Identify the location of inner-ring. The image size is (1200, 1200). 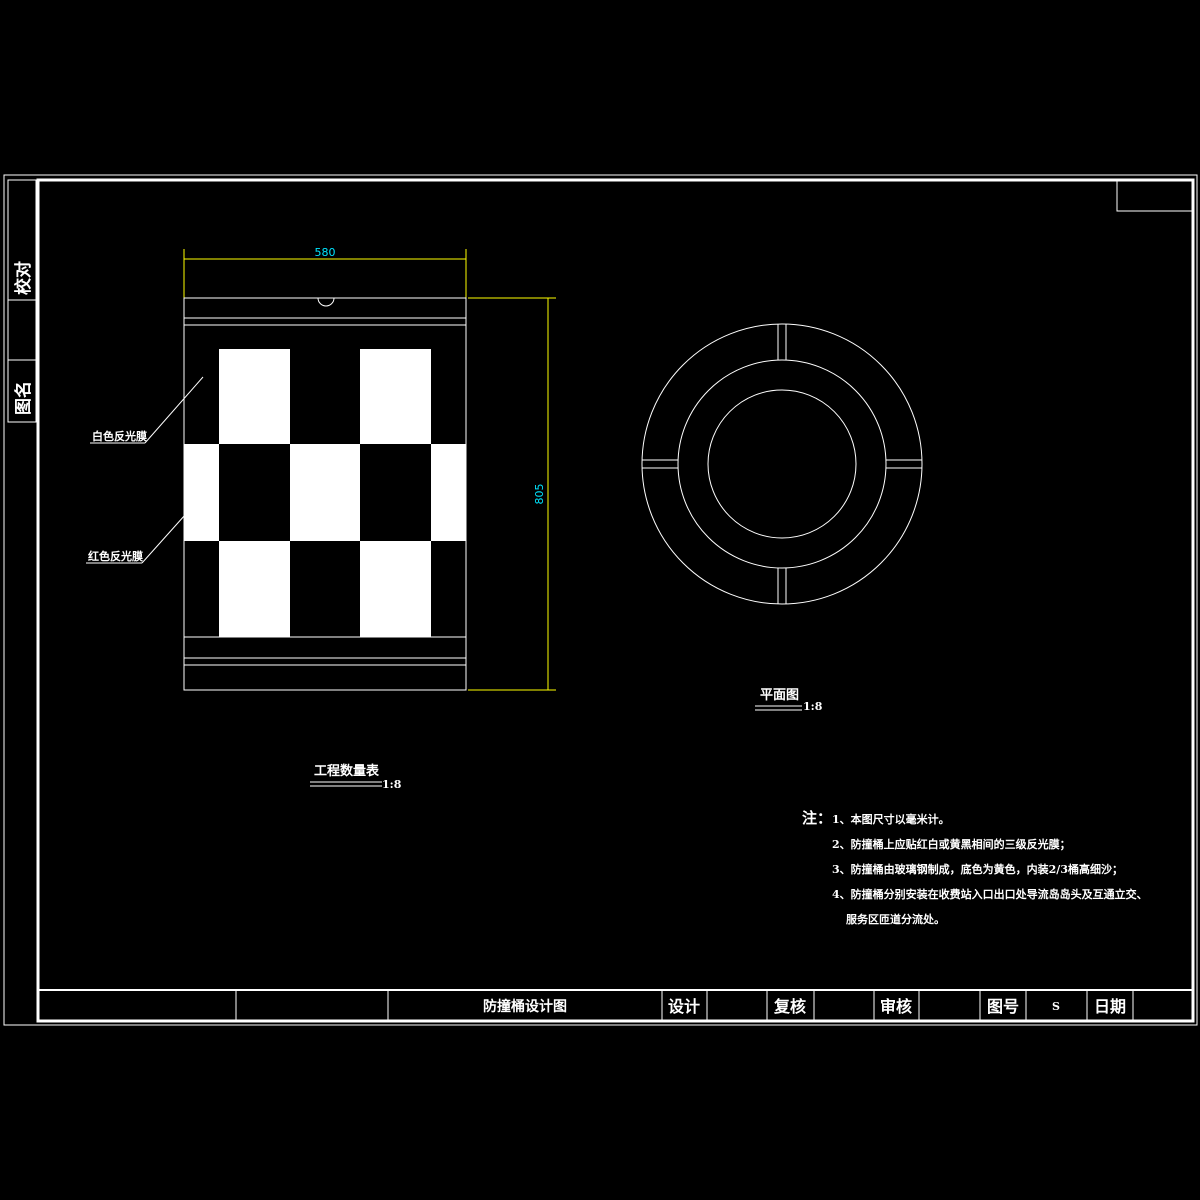
(782, 464).